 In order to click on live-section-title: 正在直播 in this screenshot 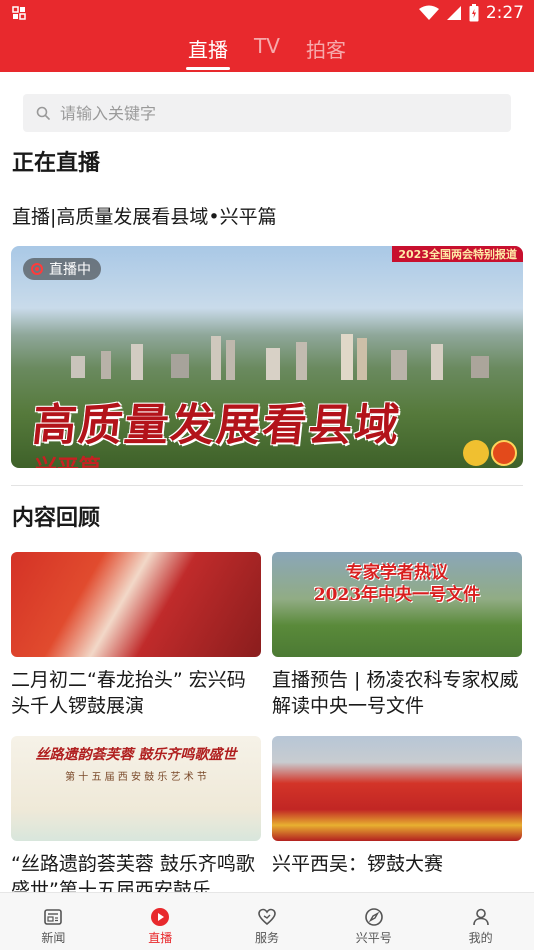, I will do `click(56, 163)`.